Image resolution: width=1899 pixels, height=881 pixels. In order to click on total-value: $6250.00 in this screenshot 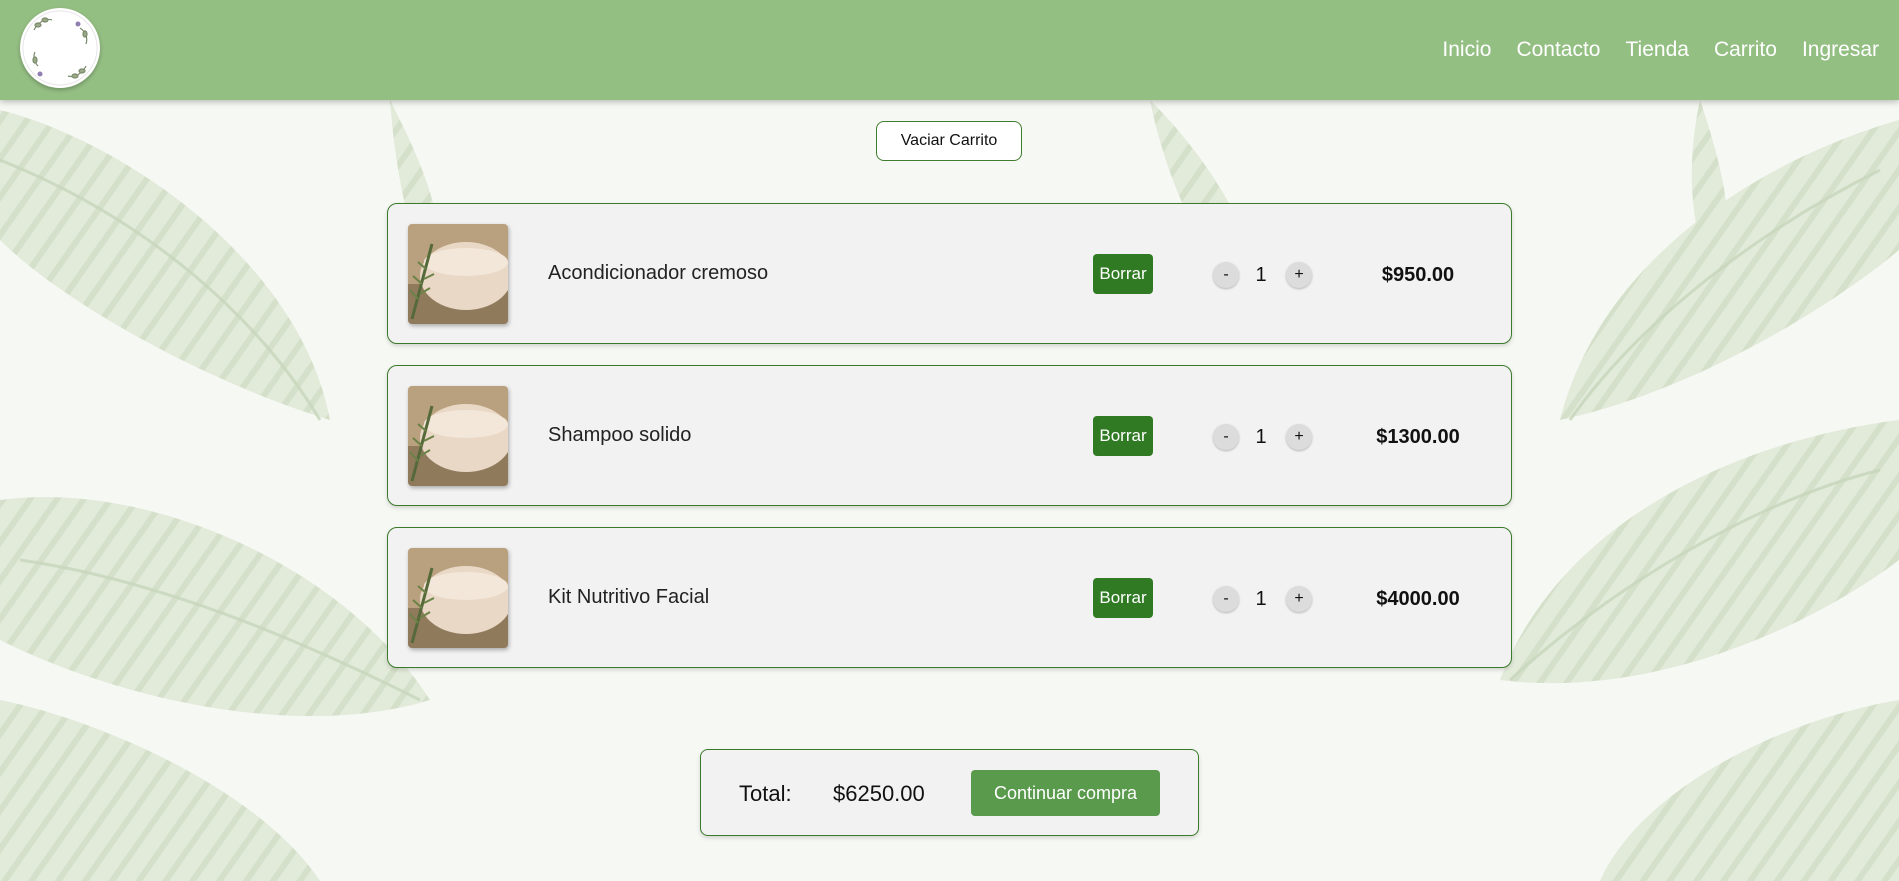, I will do `click(879, 793)`.